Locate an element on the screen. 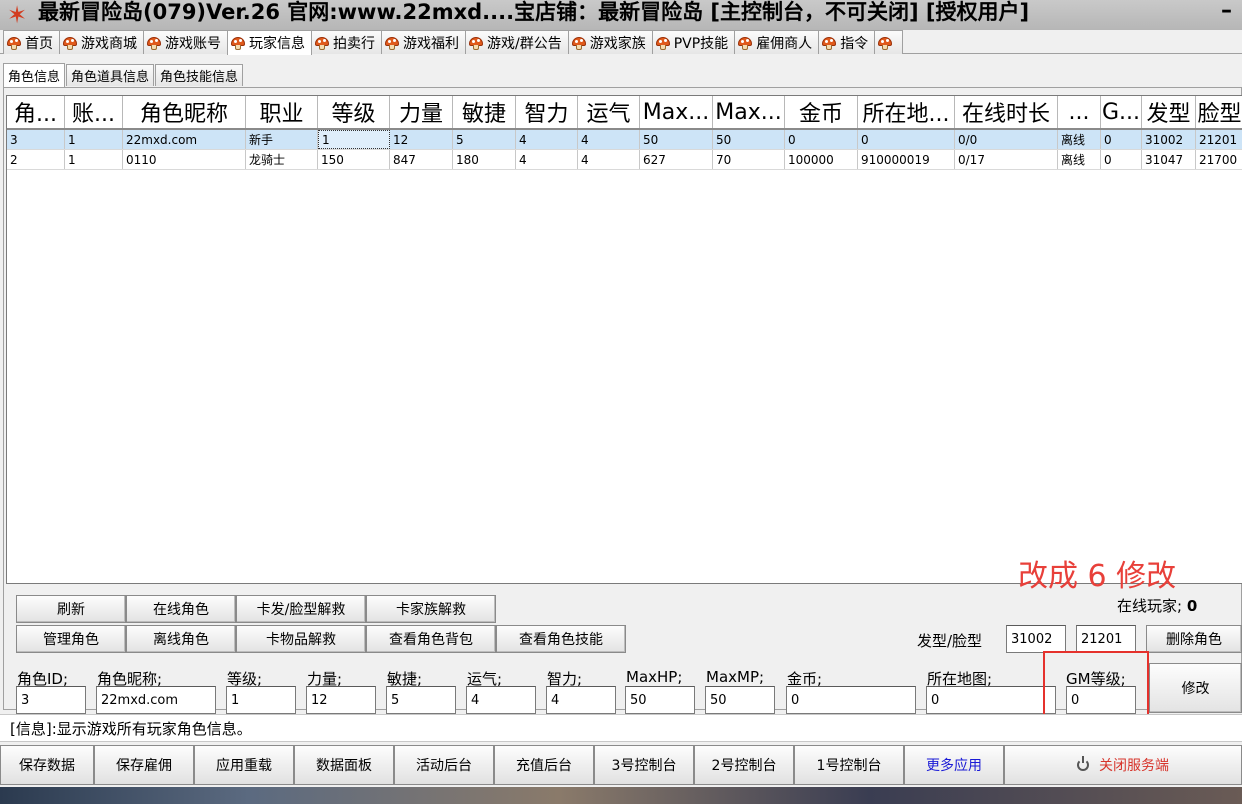 The width and height of the screenshot is (1242, 804). int-field: 4 is located at coordinates (581, 700).